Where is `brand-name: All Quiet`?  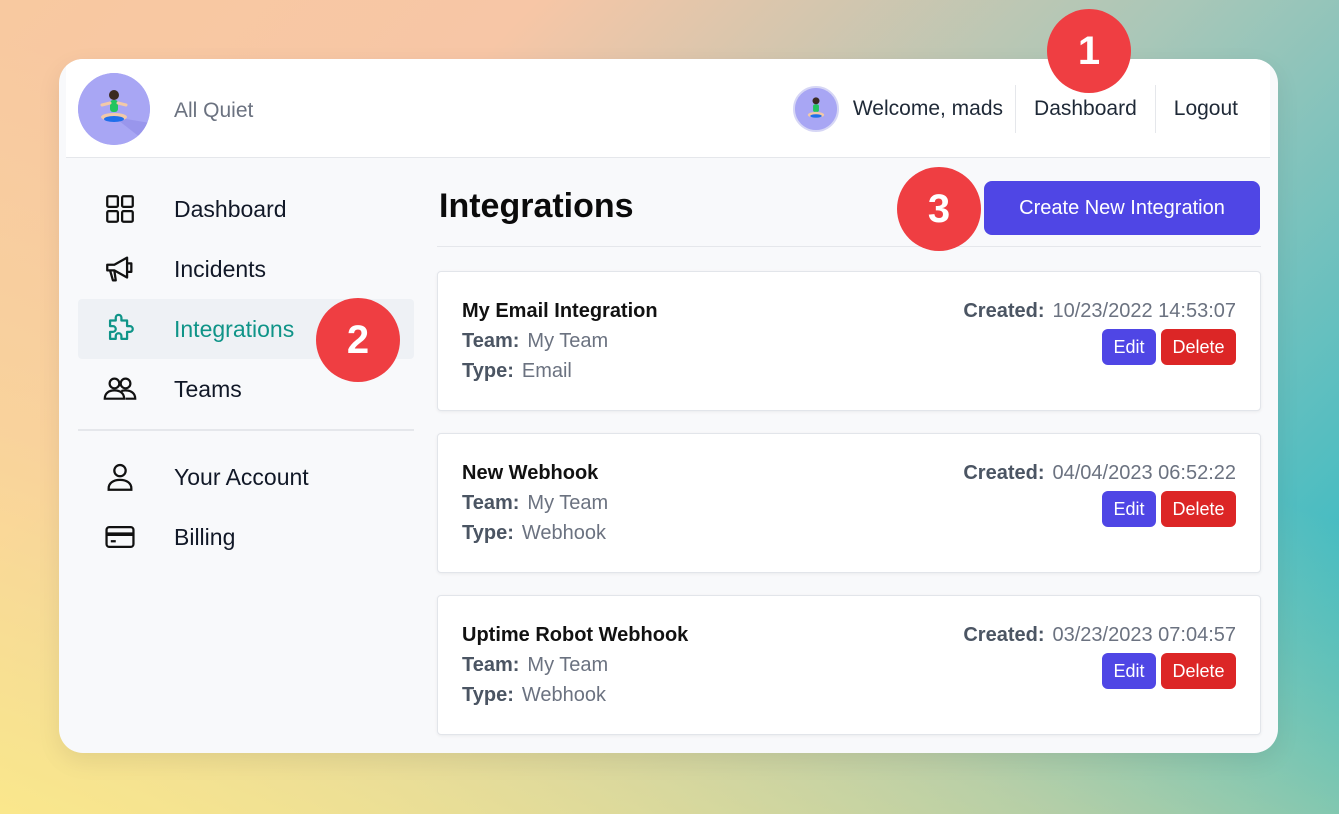
brand-name: All Quiet is located at coordinates (214, 110).